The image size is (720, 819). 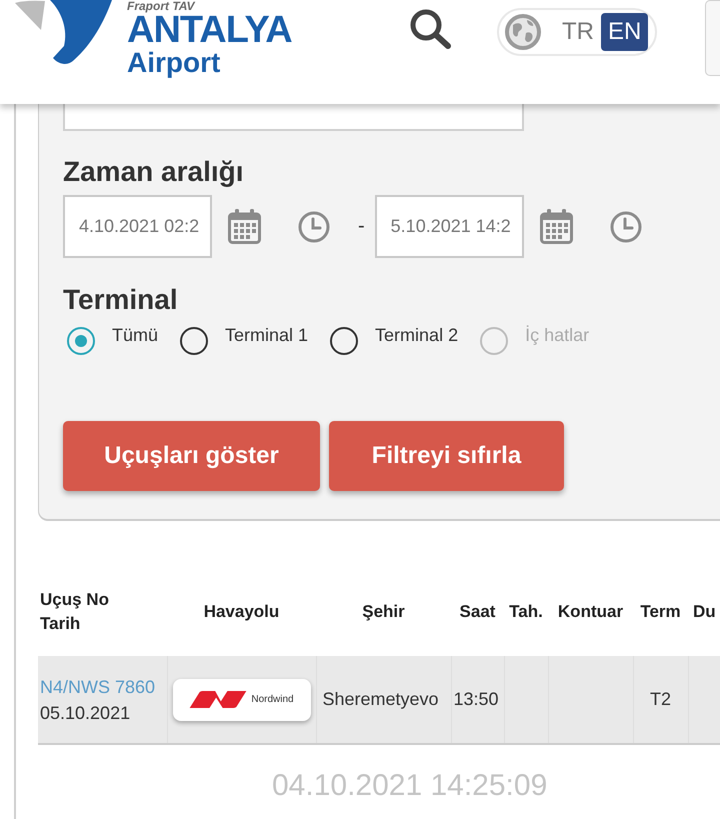 What do you see at coordinates (477, 700) in the screenshot?
I see `table-cell: 13:50` at bounding box center [477, 700].